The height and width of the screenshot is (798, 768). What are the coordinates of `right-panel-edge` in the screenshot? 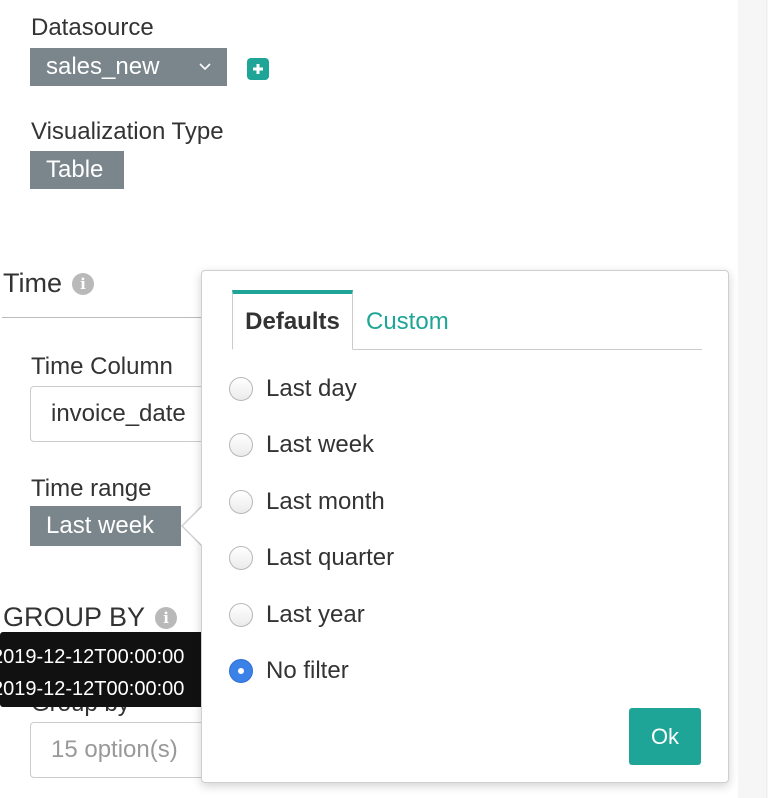 It's located at (753, 399).